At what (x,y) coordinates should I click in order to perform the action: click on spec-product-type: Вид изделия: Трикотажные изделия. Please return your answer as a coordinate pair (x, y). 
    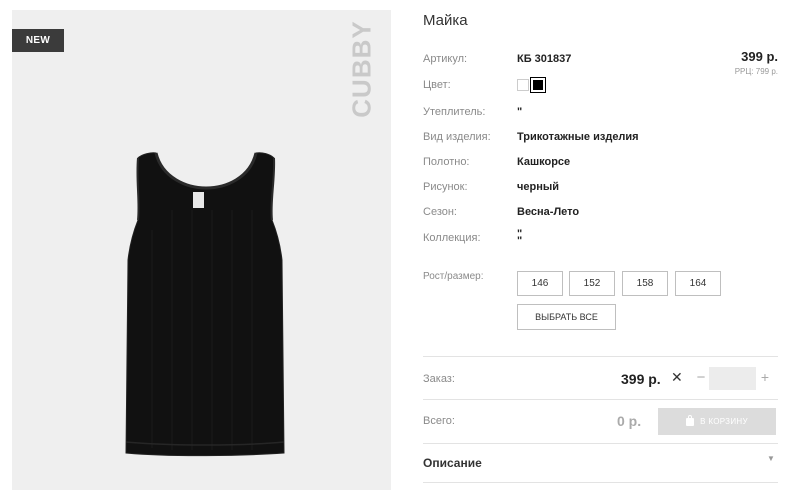
    Looking at the image, I should click on (600, 139).